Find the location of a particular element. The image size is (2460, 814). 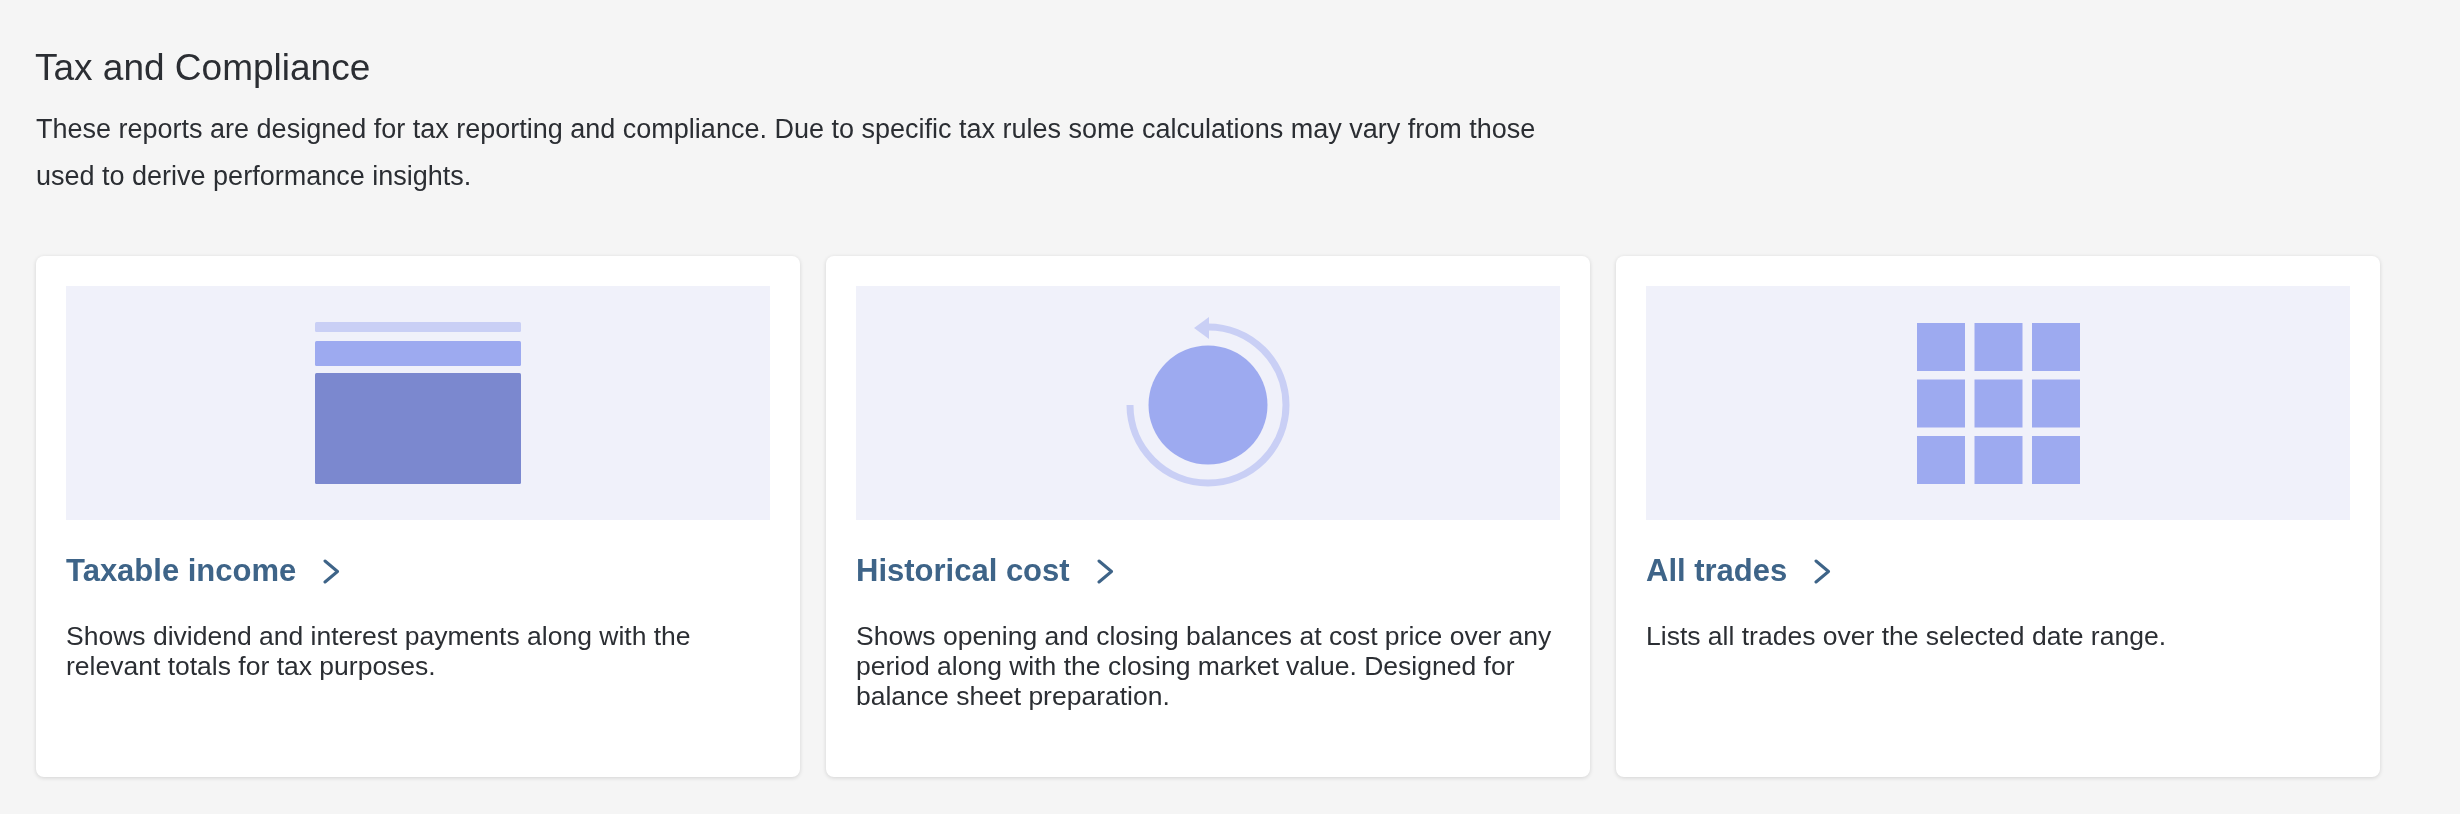

report-description: Lists all trades over the selected date range. is located at coordinates (1906, 636).